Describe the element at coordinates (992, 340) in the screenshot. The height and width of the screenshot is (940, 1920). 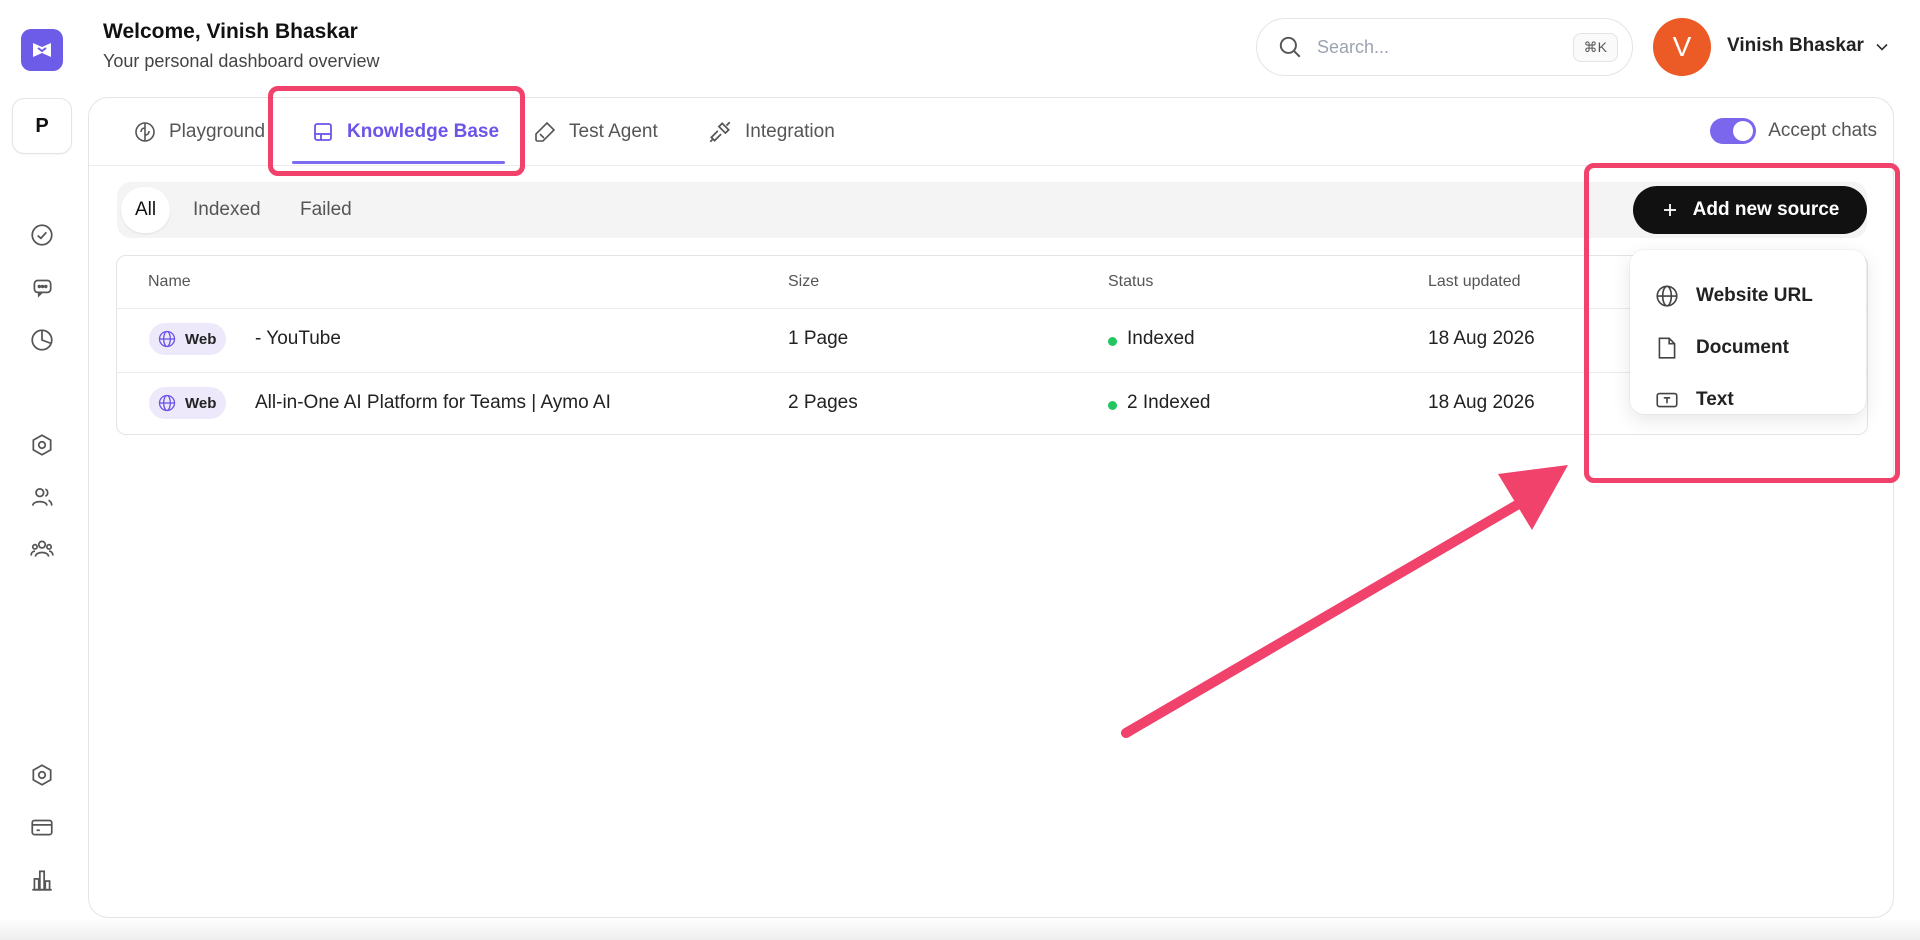
I see `table-row: Web - YouTube 1 Page Indexed 18 Aug 2026` at that location.